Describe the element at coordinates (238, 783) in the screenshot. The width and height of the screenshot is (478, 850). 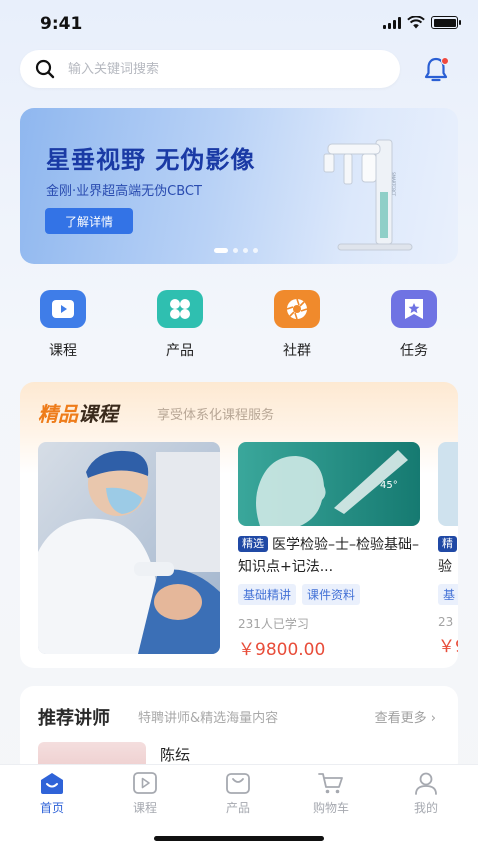
I see `product-box-icon` at that location.